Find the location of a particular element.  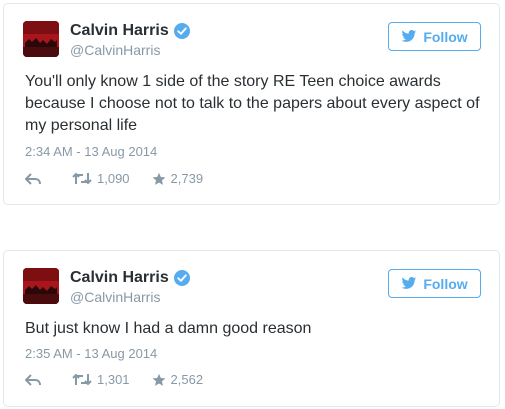

favorite-count: 2,739 is located at coordinates (187, 178).